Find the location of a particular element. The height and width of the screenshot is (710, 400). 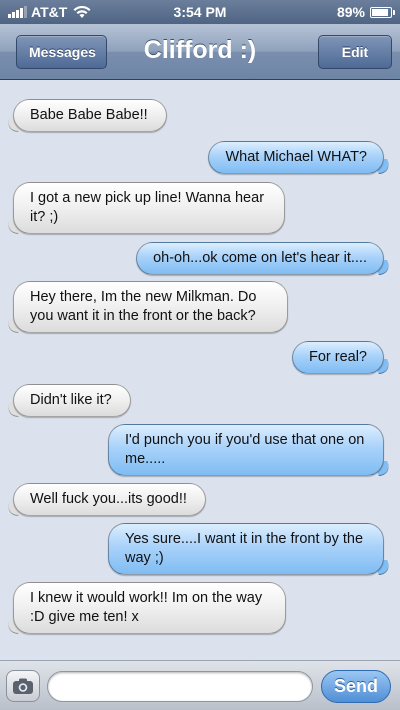

camera-icon is located at coordinates (23, 686).